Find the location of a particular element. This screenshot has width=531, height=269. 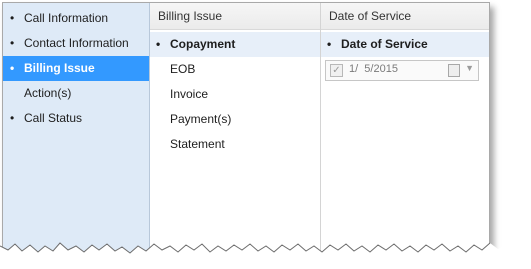

list-item-copayment: • Copayment is located at coordinates (235, 44).